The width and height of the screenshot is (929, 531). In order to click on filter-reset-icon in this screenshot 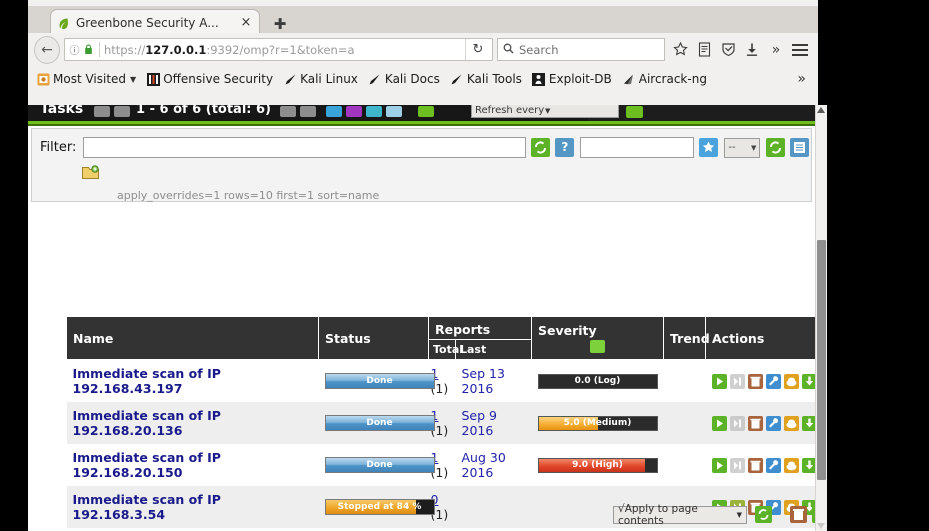, I will do `click(776, 147)`.